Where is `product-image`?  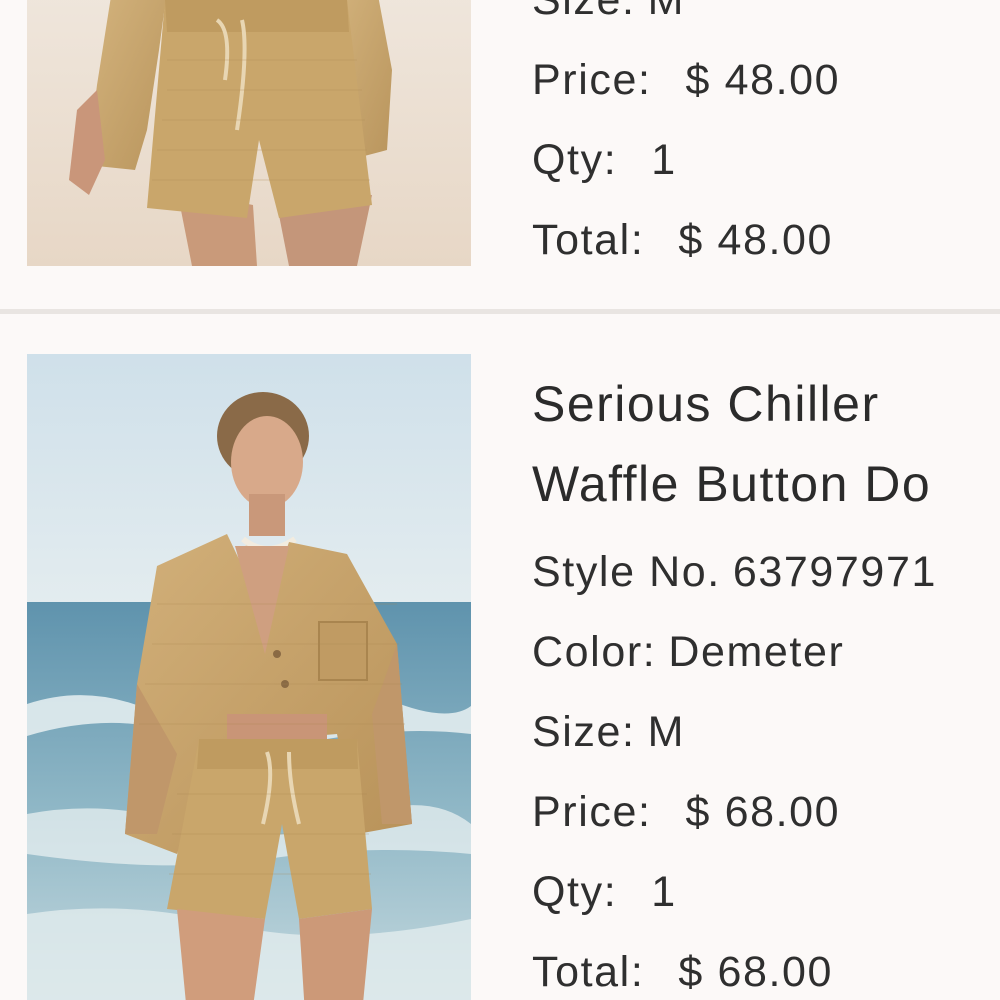 product-image is located at coordinates (249, 133).